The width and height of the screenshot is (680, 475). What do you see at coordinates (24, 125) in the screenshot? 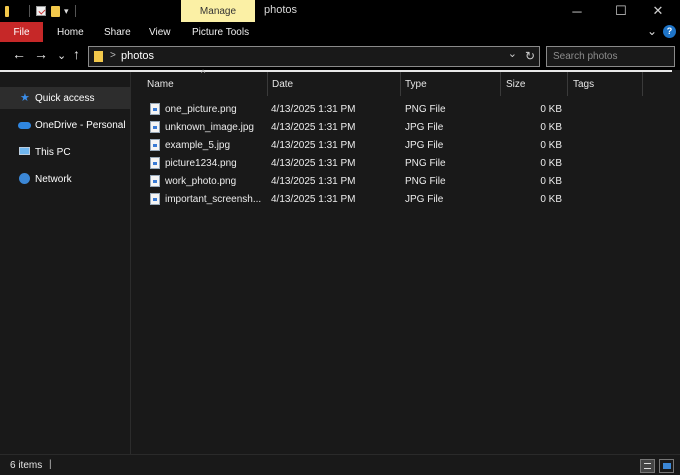
I see `cloud-icon` at bounding box center [24, 125].